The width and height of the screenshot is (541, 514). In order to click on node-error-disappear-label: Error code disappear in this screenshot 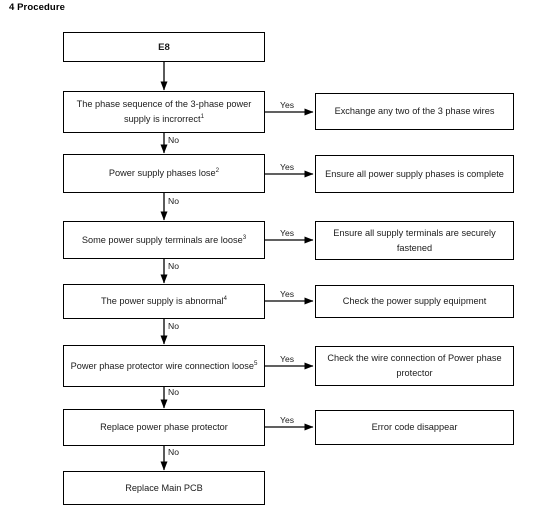, I will do `click(414, 427)`.